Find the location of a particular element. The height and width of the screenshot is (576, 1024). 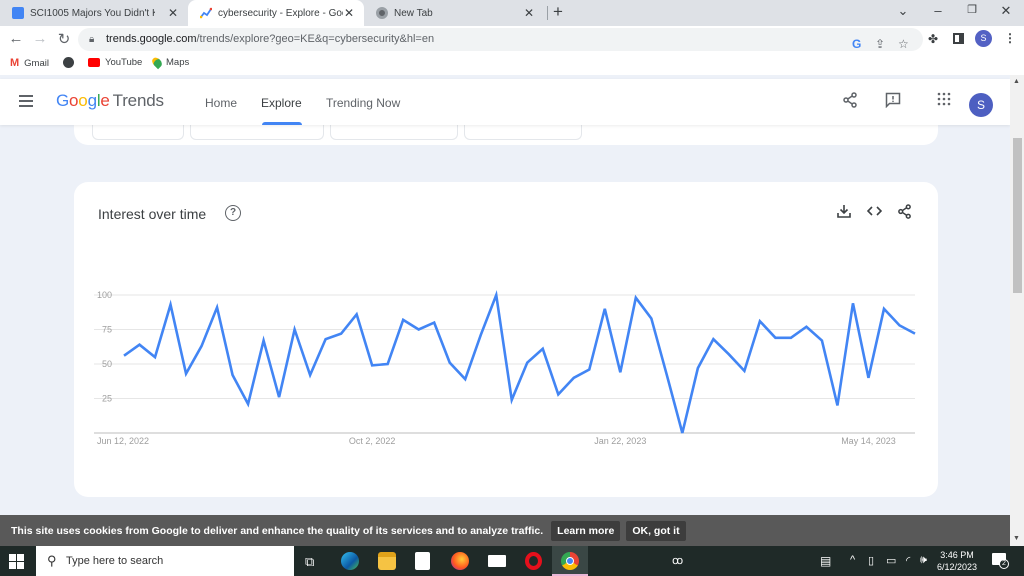

microsoft-store-icon is located at coordinates (422, 561).